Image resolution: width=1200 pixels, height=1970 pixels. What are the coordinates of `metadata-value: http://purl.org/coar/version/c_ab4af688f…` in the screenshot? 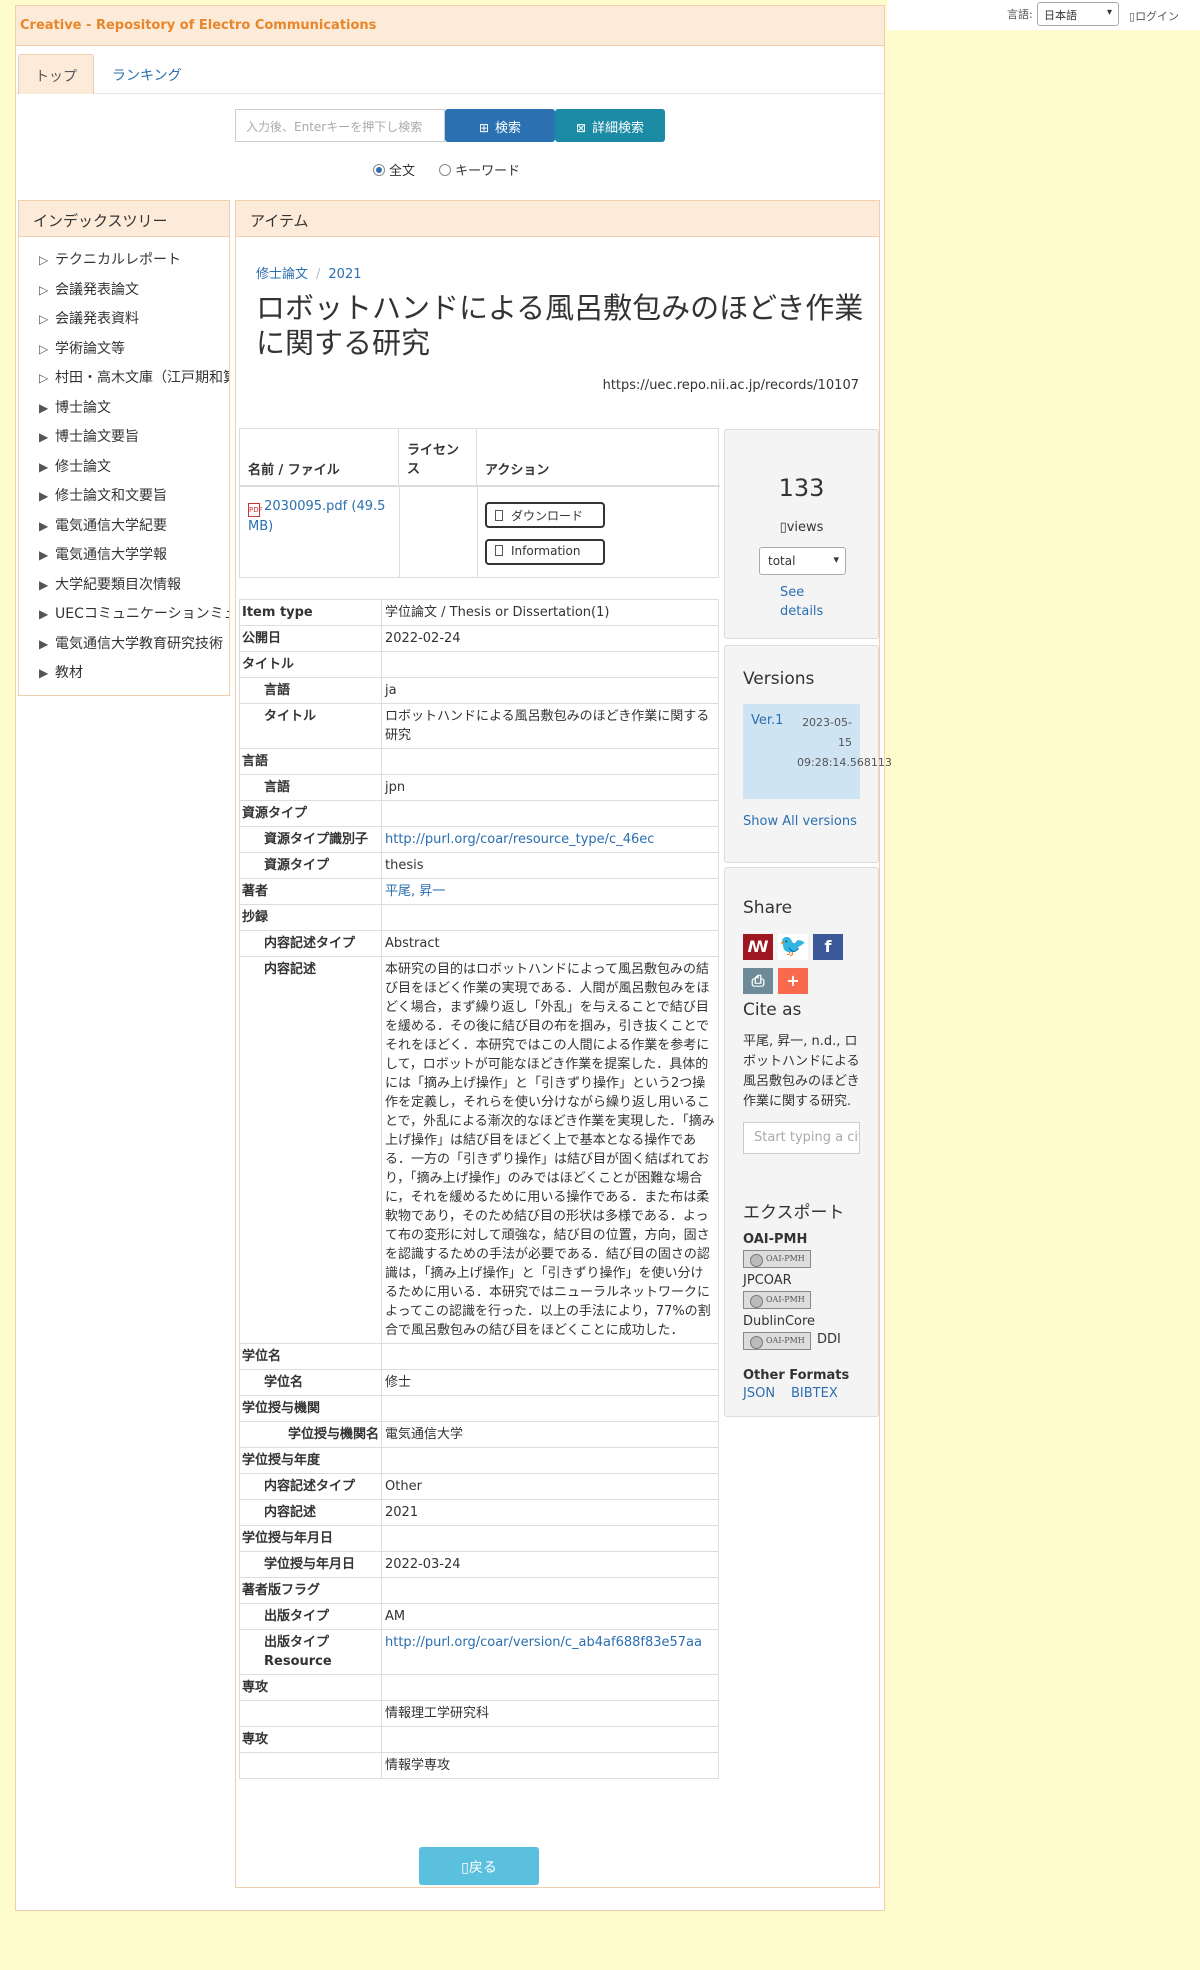 It's located at (550, 1652).